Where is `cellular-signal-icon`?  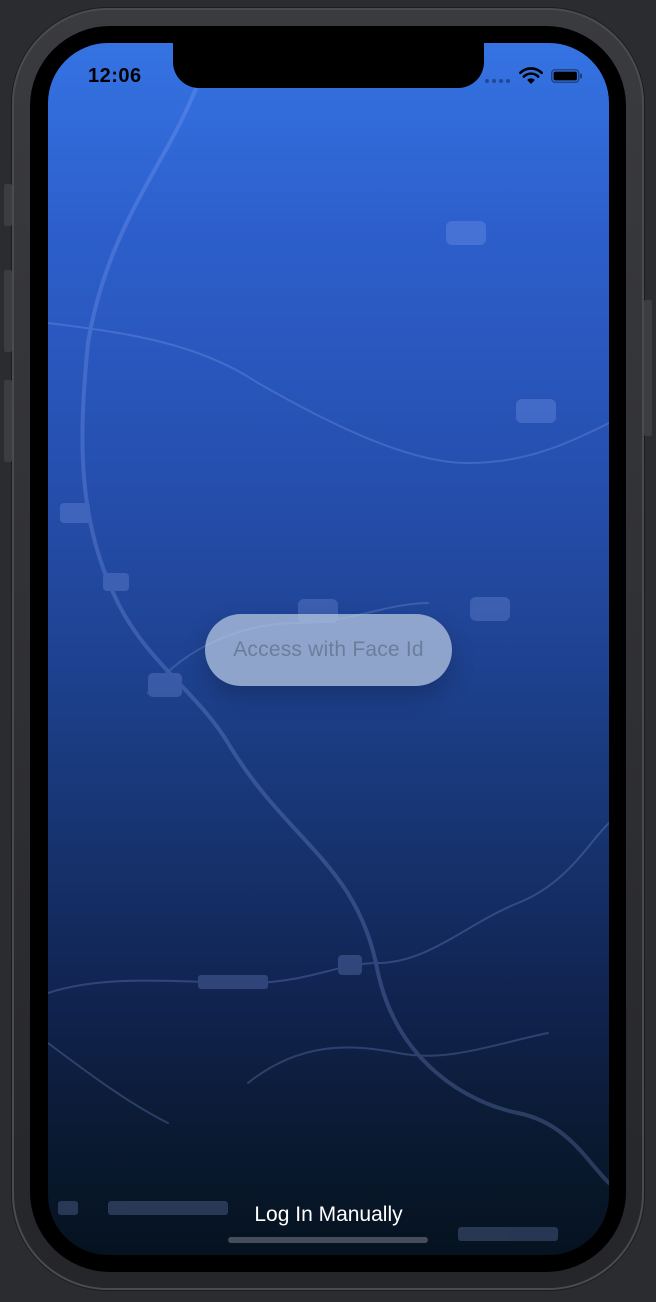
cellular-signal-icon is located at coordinates (498, 81).